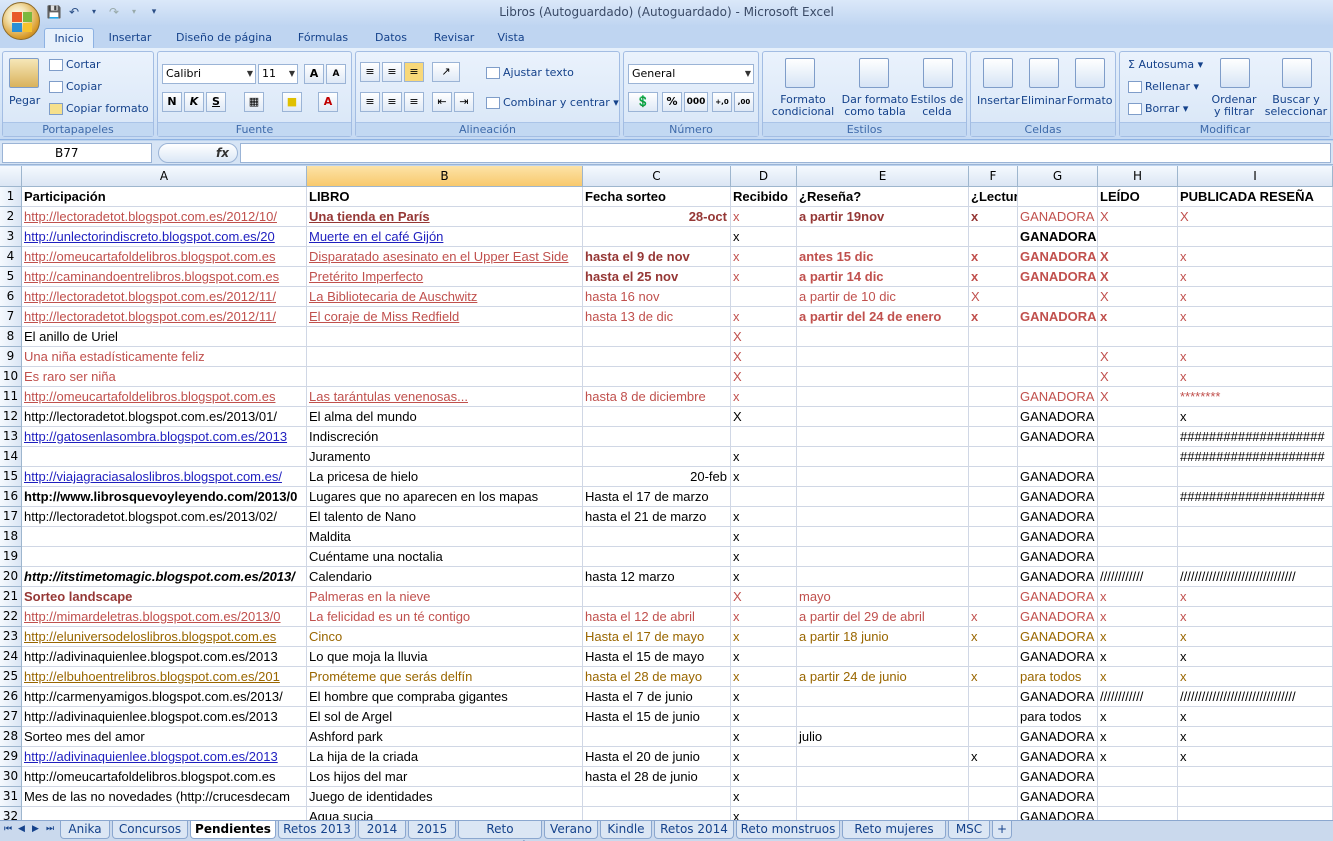 Image resolution: width=1333 pixels, height=841 pixels. What do you see at coordinates (11, 757) in the screenshot?
I see `row-header: 29` at bounding box center [11, 757].